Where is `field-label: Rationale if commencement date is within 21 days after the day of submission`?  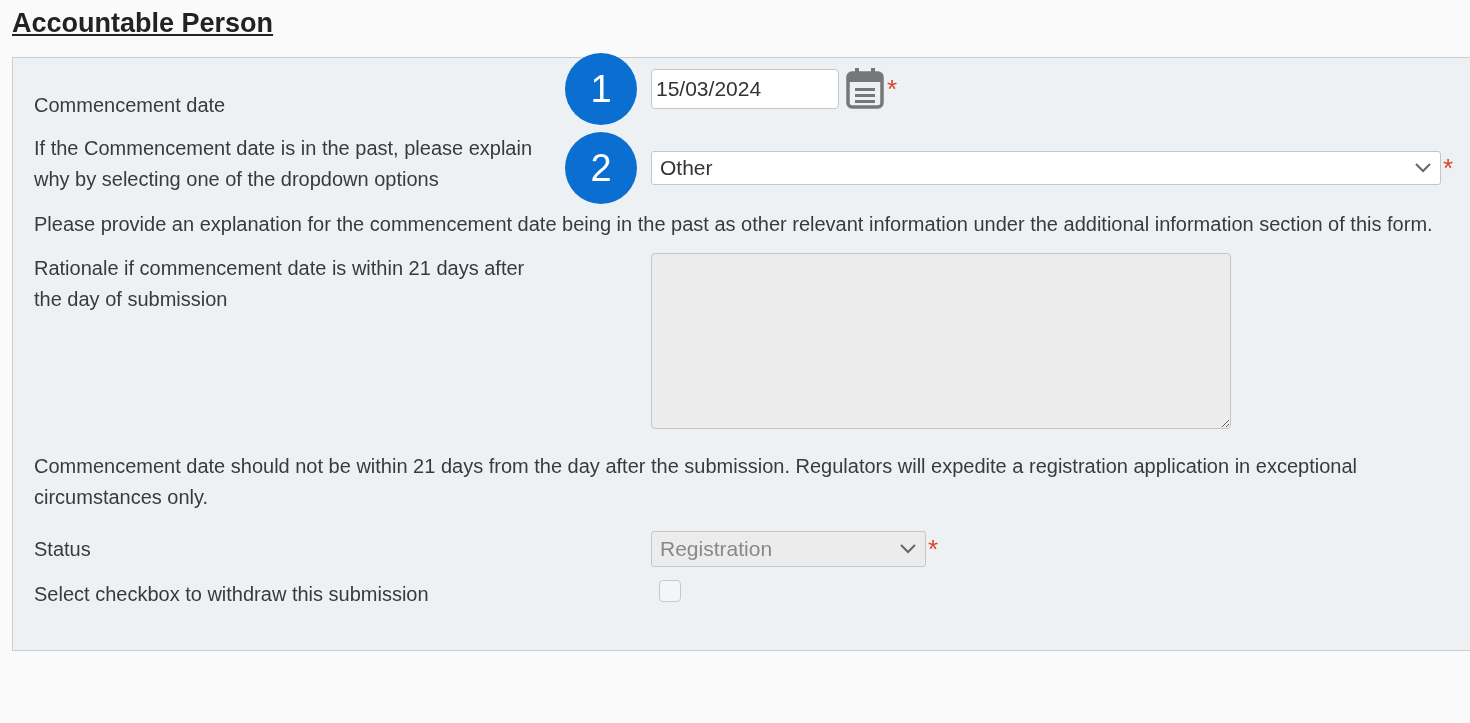 field-label: Rationale if commencement date is within 21 days after the day of submission is located at coordinates (280, 284).